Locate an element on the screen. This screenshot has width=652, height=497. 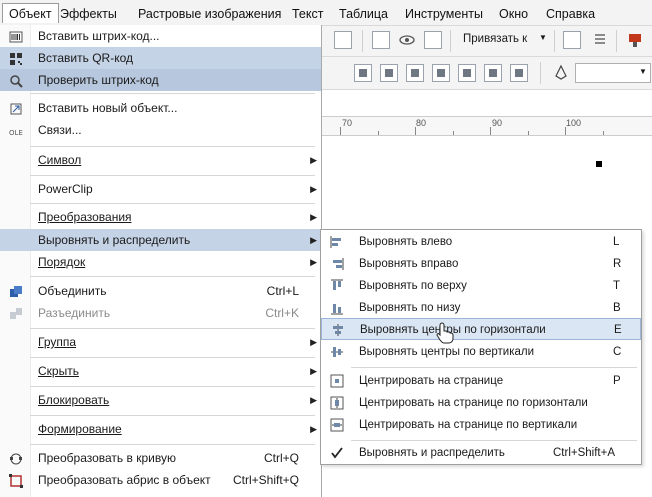
menu-item-powerclip: PowerClip ▶ is located at coordinates (160, 189).